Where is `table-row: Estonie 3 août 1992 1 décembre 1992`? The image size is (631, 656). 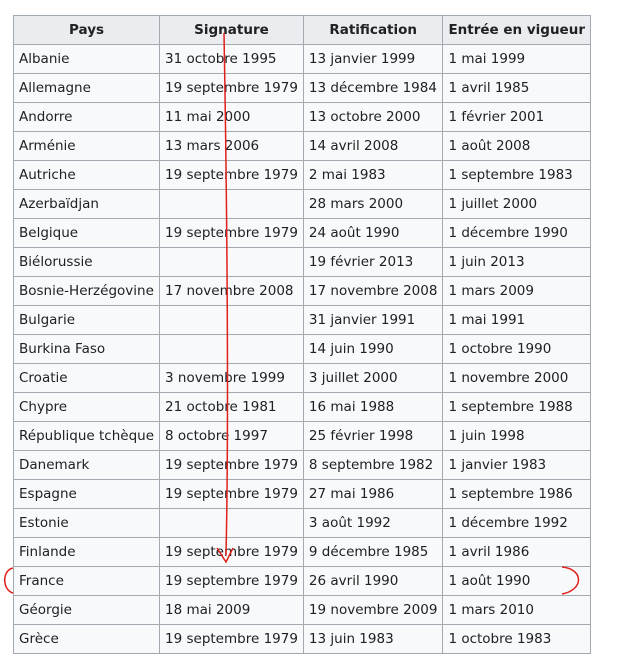
table-row: Estonie 3 août 1992 1 décembre 1992 is located at coordinates (301, 523).